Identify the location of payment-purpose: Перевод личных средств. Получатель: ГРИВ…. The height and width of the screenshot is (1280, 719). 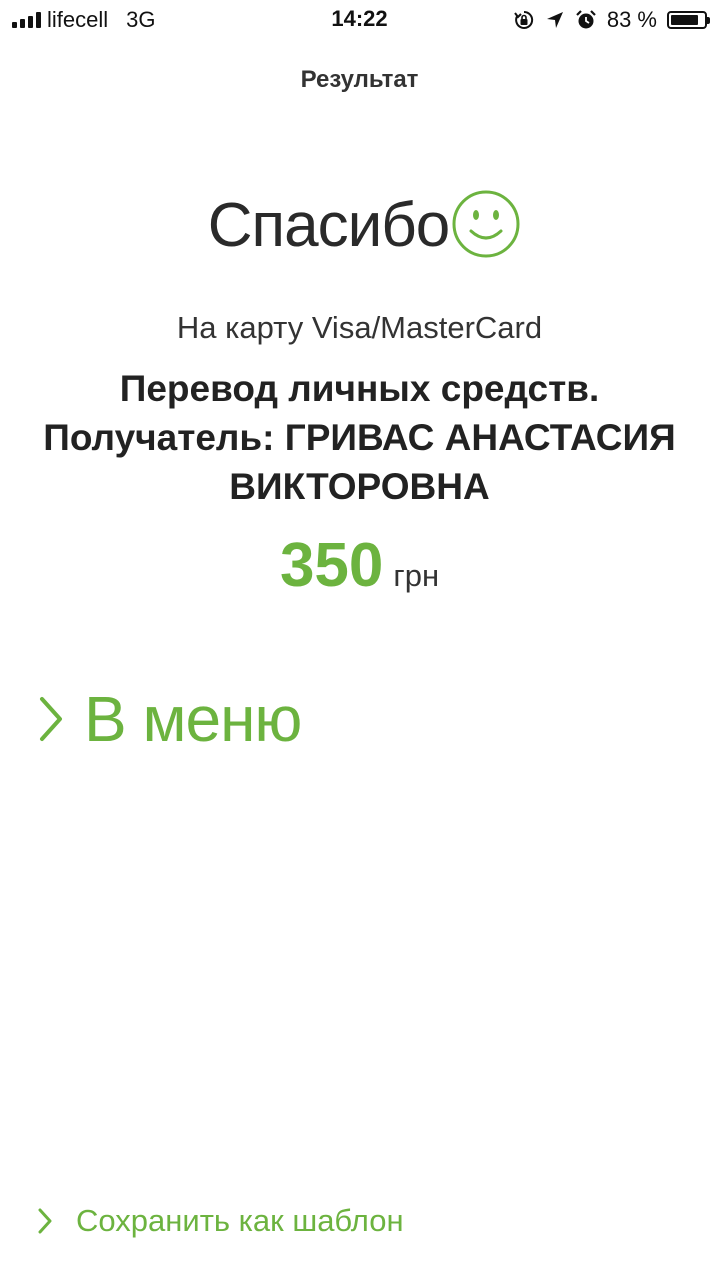
(359, 437).